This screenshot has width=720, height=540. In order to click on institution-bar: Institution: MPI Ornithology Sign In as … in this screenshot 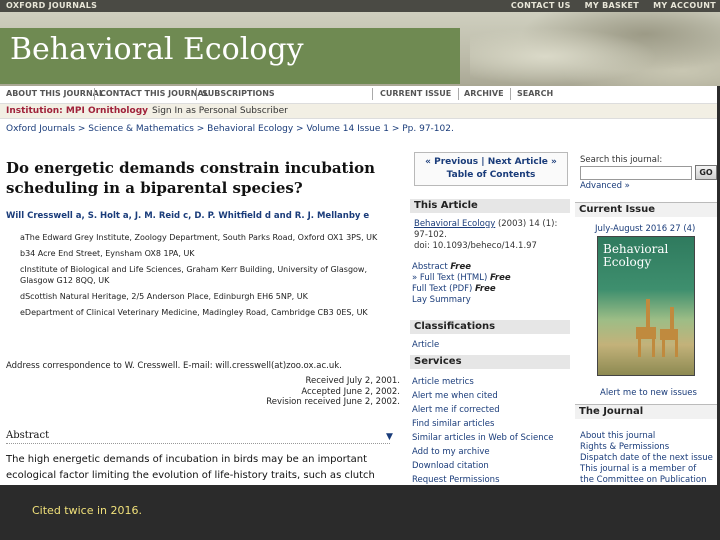, I will do `click(360, 111)`.